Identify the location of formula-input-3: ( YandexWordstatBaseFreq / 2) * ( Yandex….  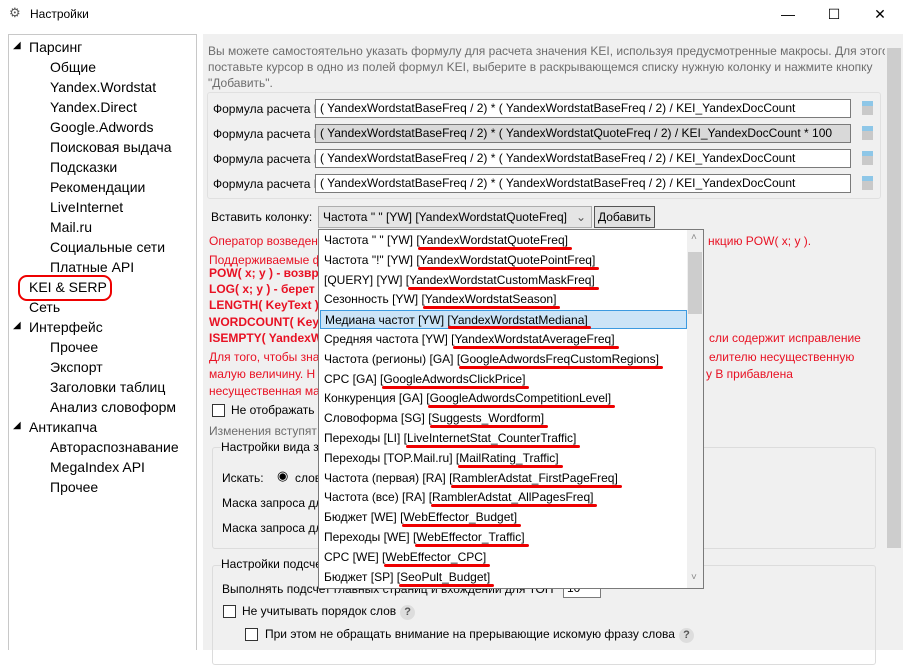
(583, 158).